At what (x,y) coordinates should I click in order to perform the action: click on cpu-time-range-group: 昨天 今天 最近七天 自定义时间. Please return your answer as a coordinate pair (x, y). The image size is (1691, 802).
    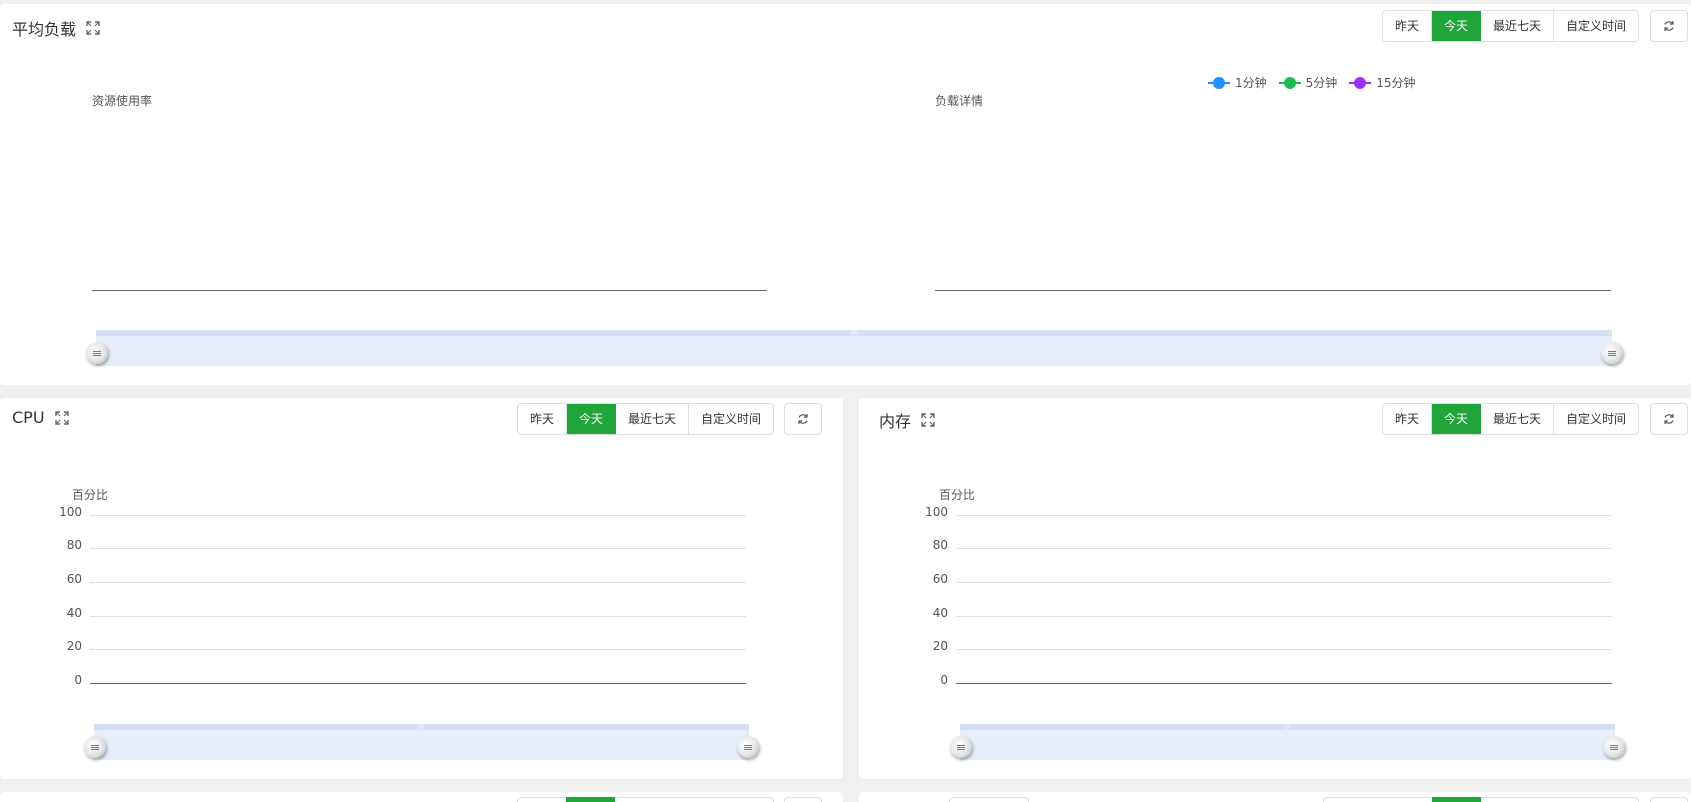
    Looking at the image, I should click on (646, 419).